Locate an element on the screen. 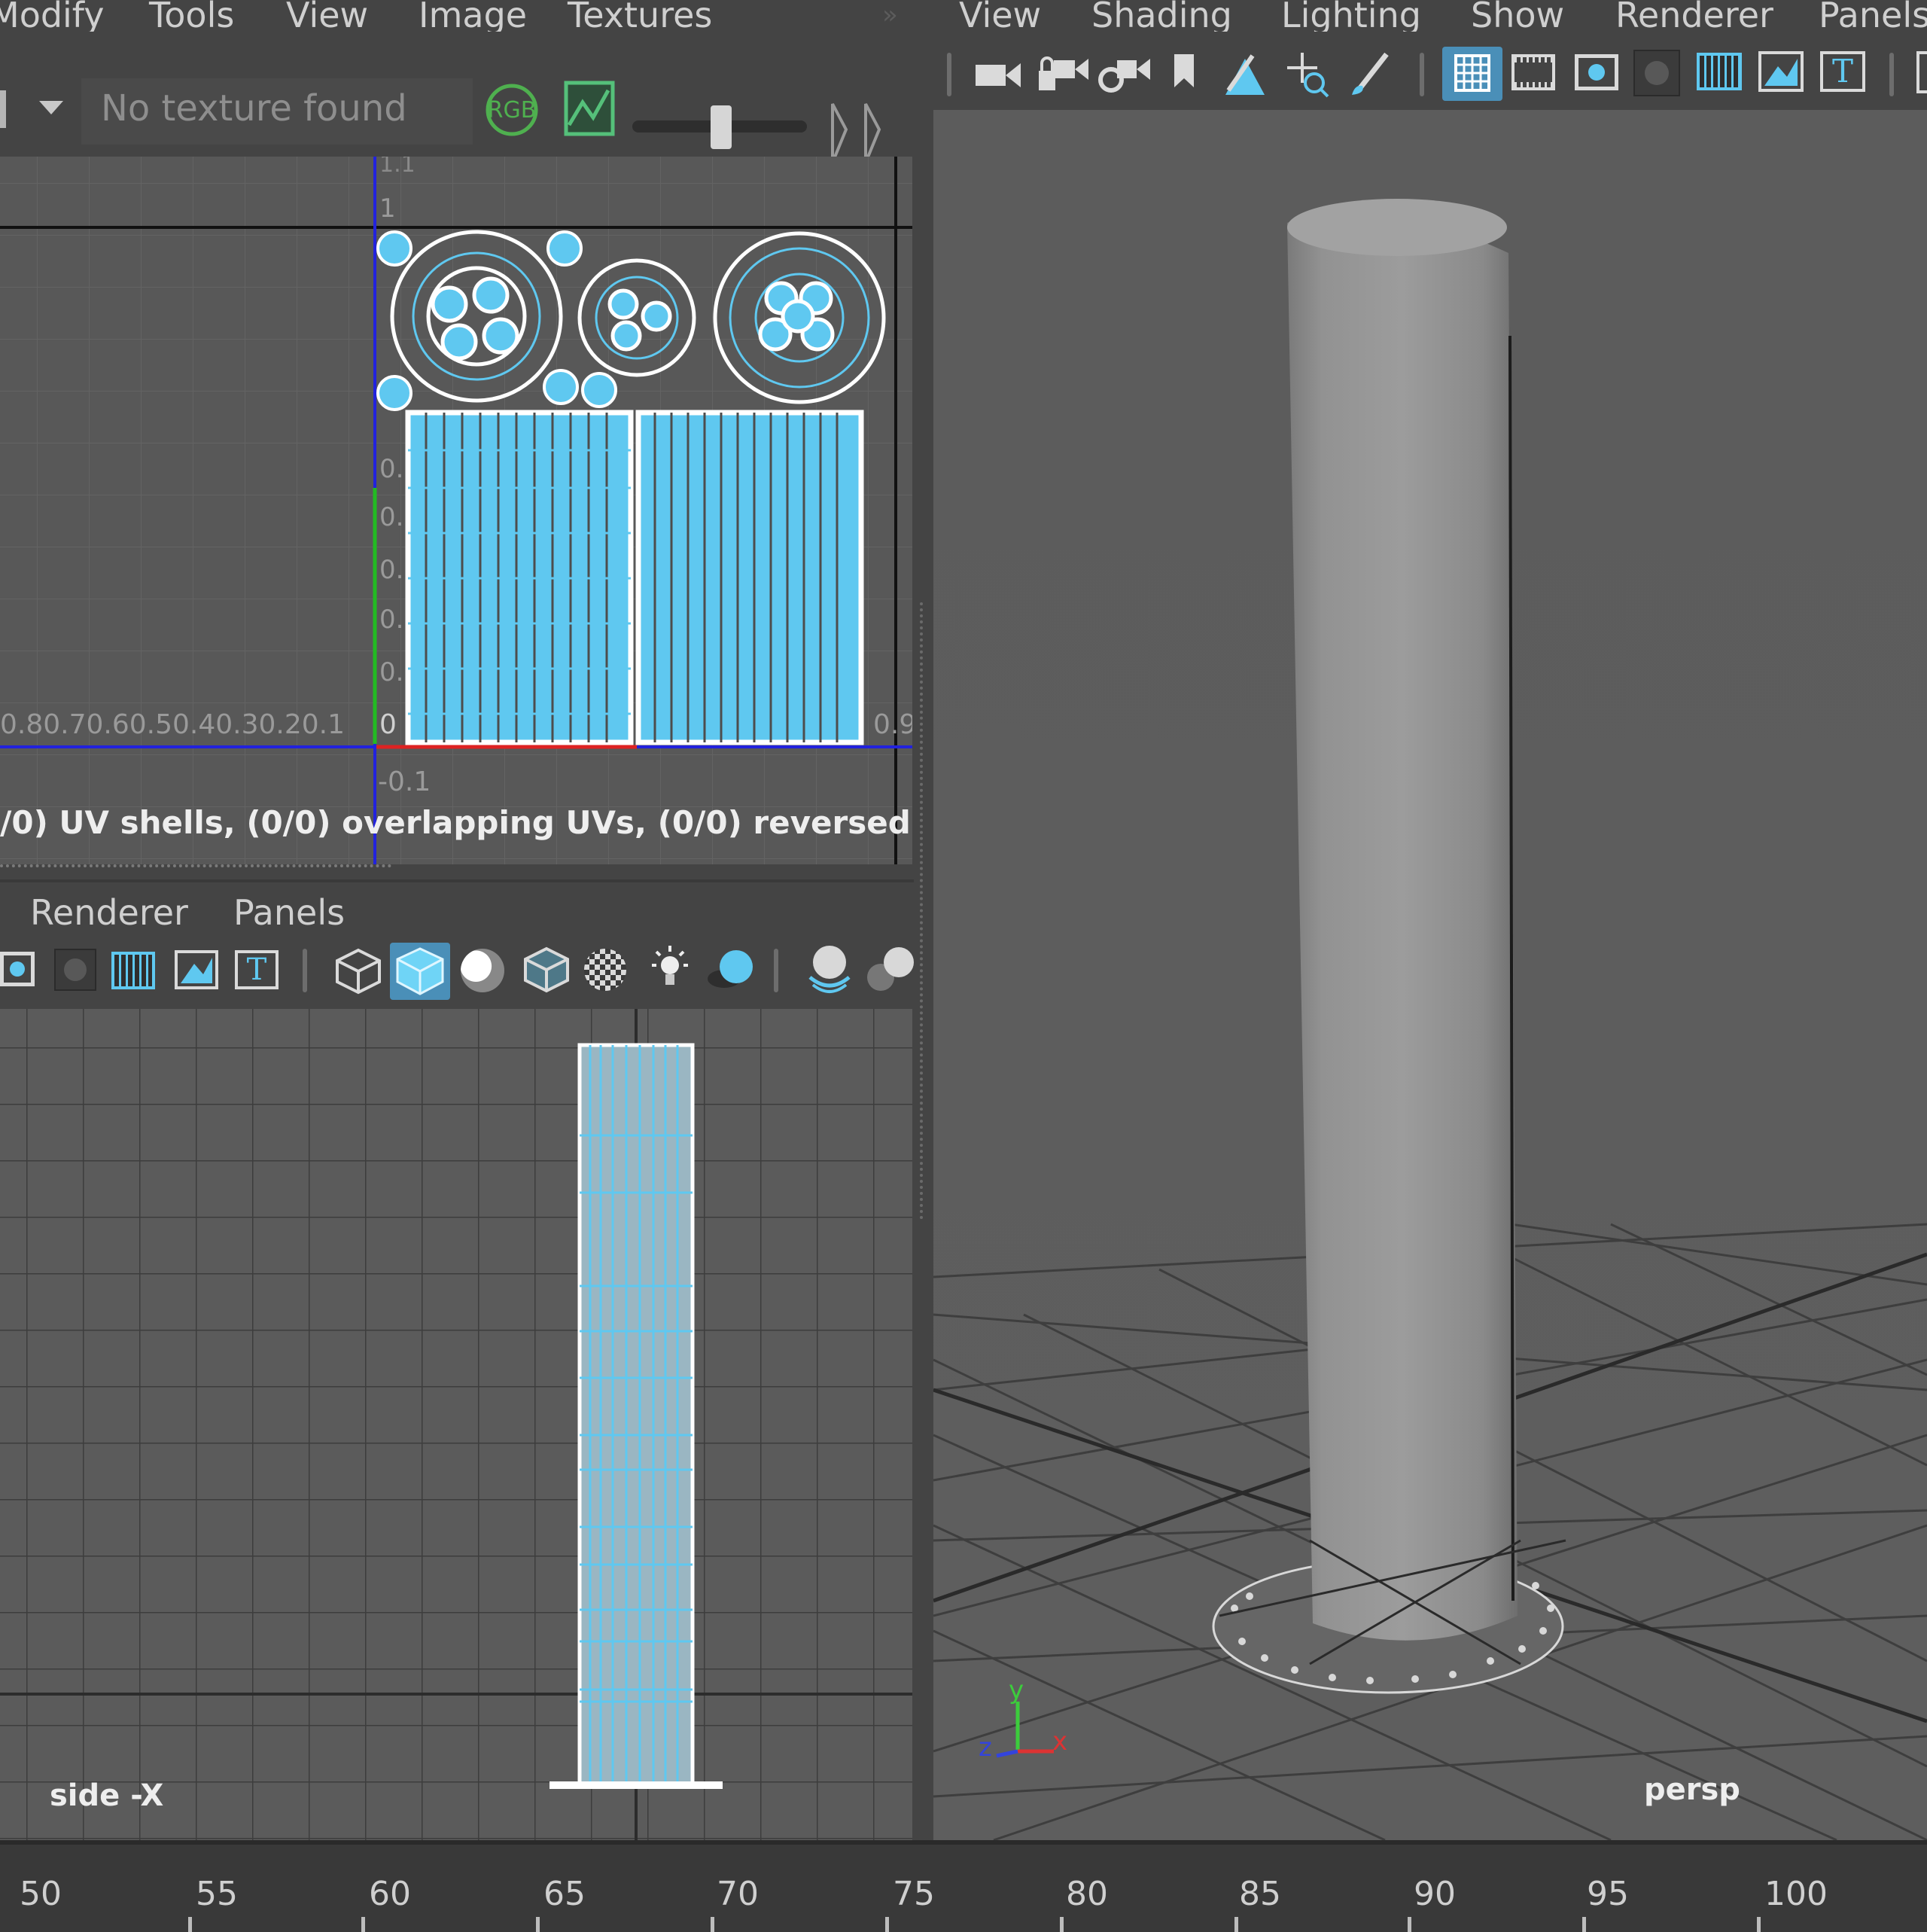  time-slider: 50 55 60 65 70 75 80 85 90 95 100 is located at coordinates (963, 1886).